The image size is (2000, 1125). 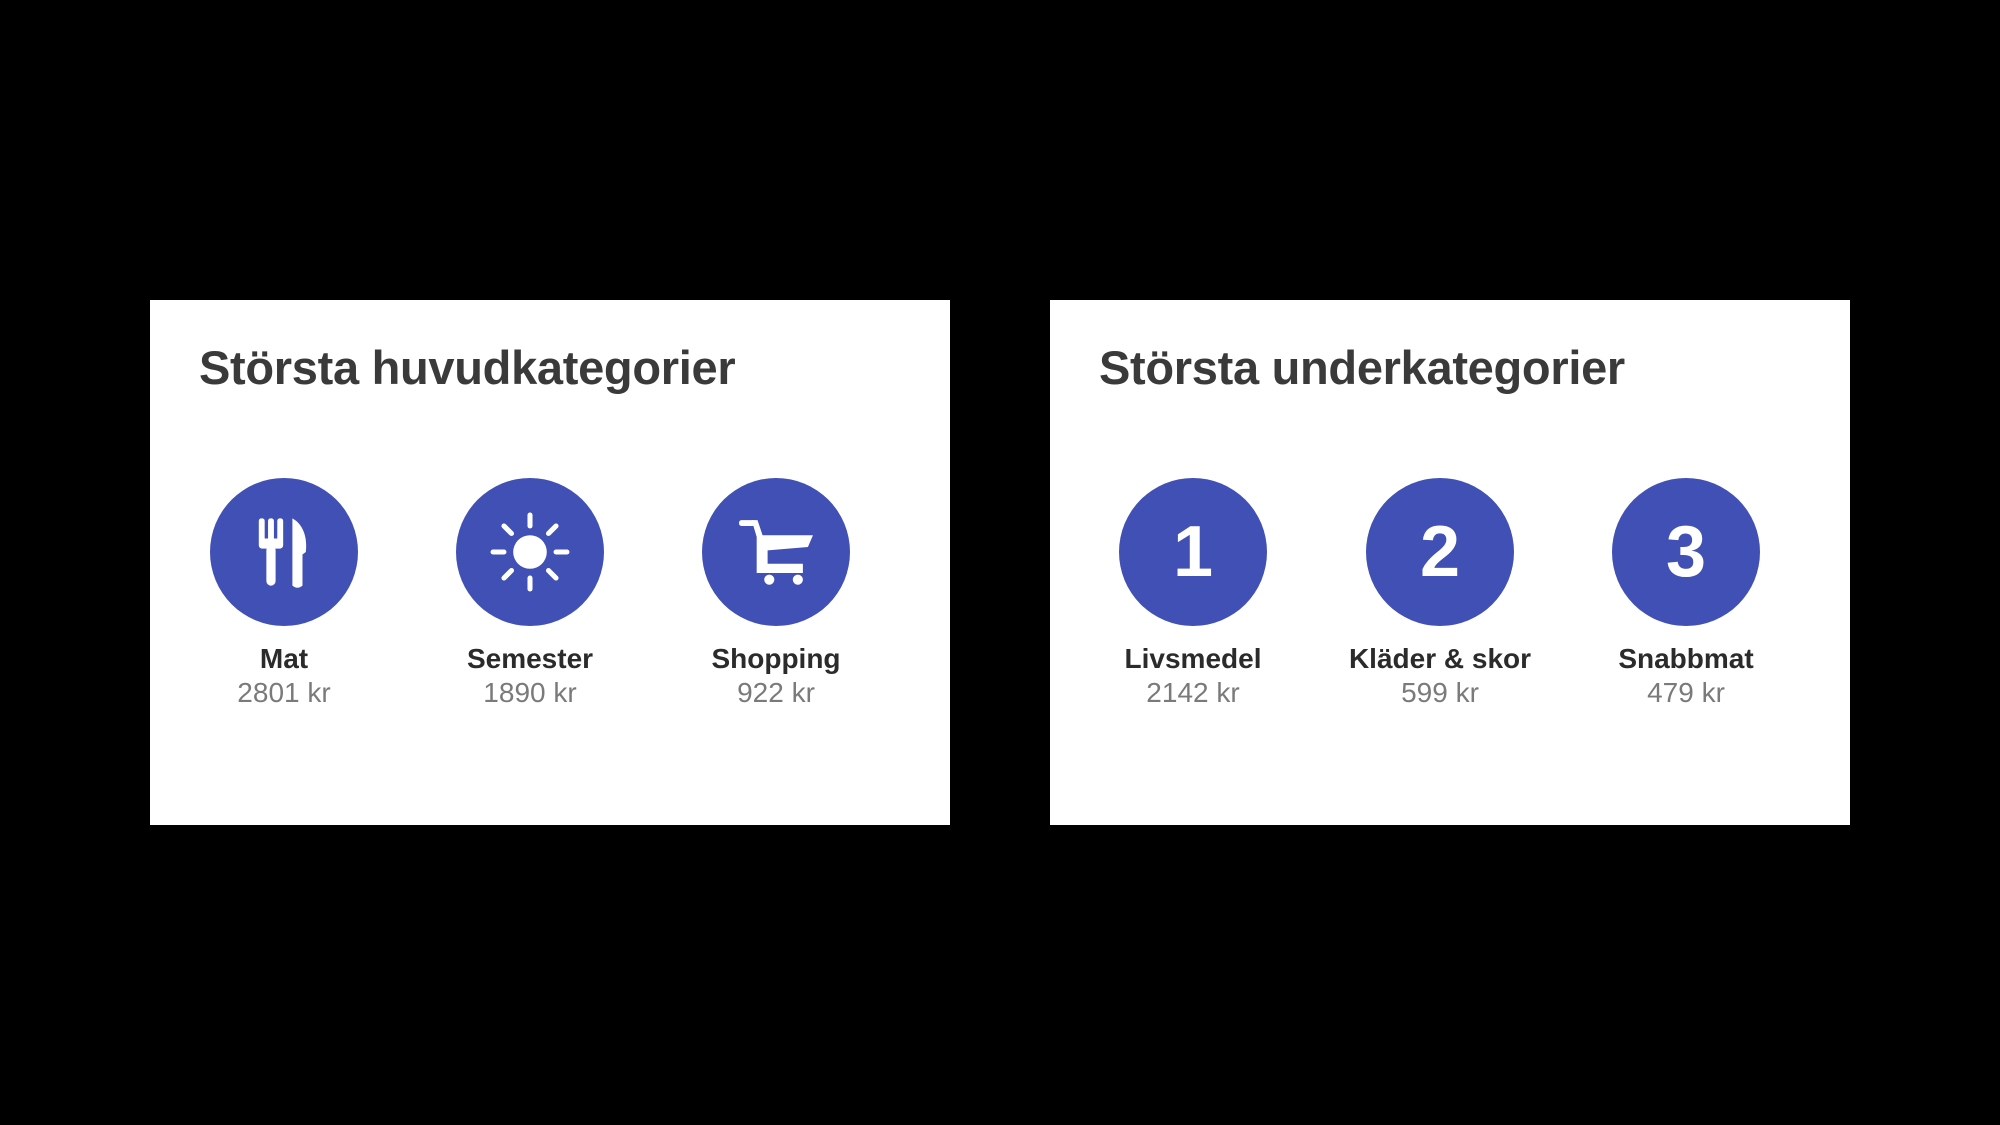 What do you see at coordinates (1193, 658) in the screenshot?
I see `subcategory-name: Livsmedel` at bounding box center [1193, 658].